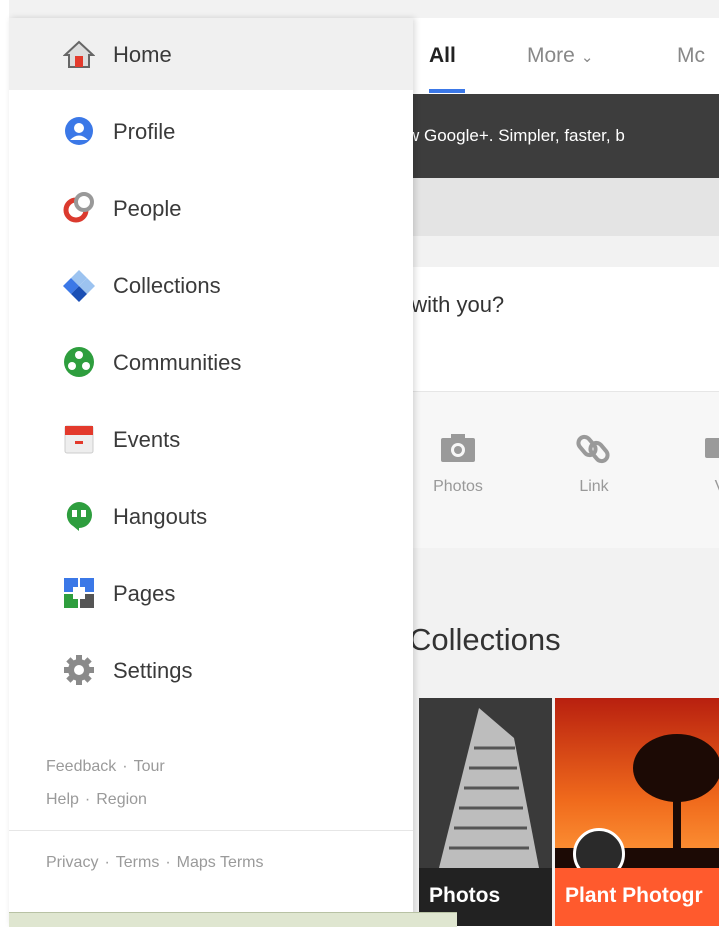 The height and width of the screenshot is (927, 719). What do you see at coordinates (144, 131) in the screenshot?
I see `drawer-item-label: Profile` at bounding box center [144, 131].